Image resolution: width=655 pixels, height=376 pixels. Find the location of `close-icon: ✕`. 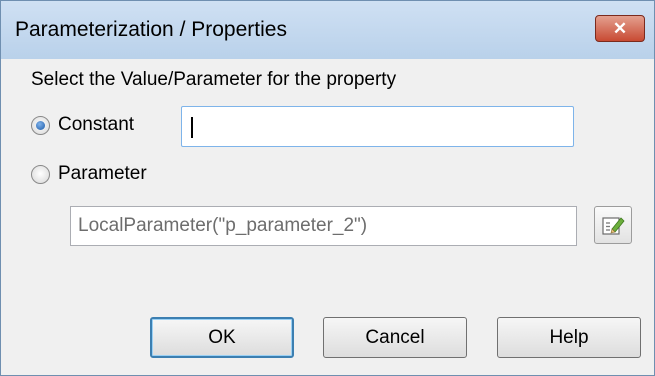

close-icon: ✕ is located at coordinates (620, 28).